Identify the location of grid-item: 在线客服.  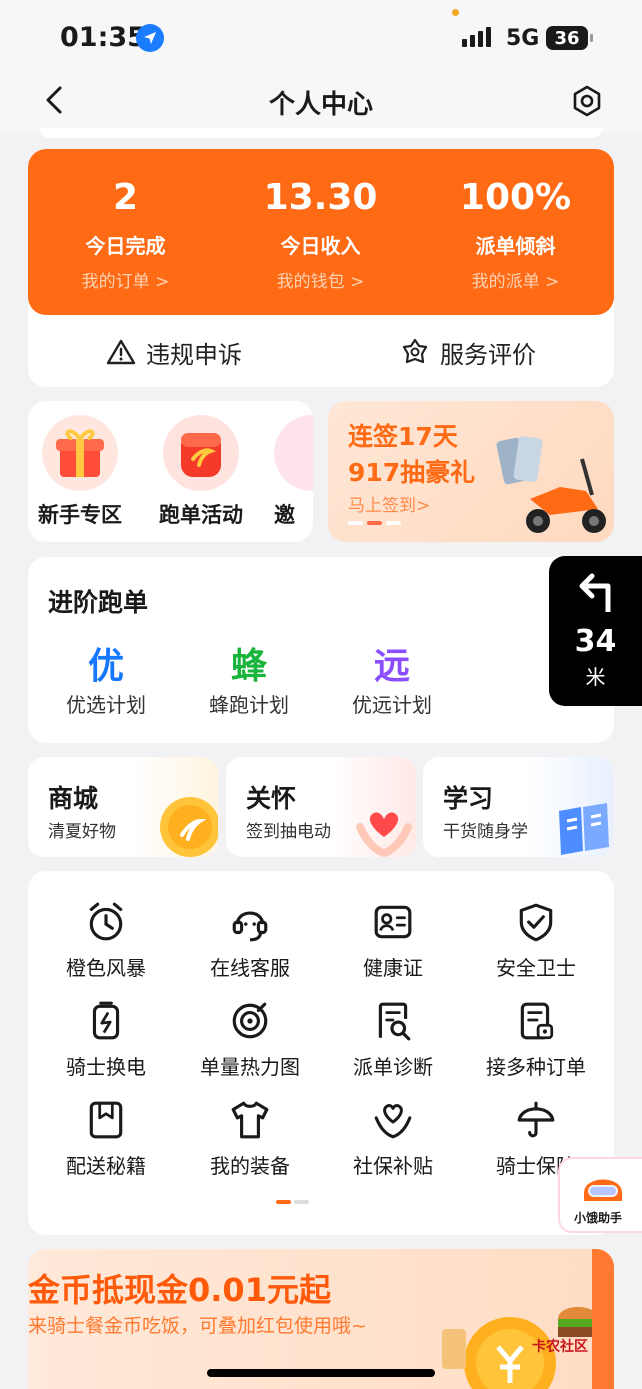
(250, 939).